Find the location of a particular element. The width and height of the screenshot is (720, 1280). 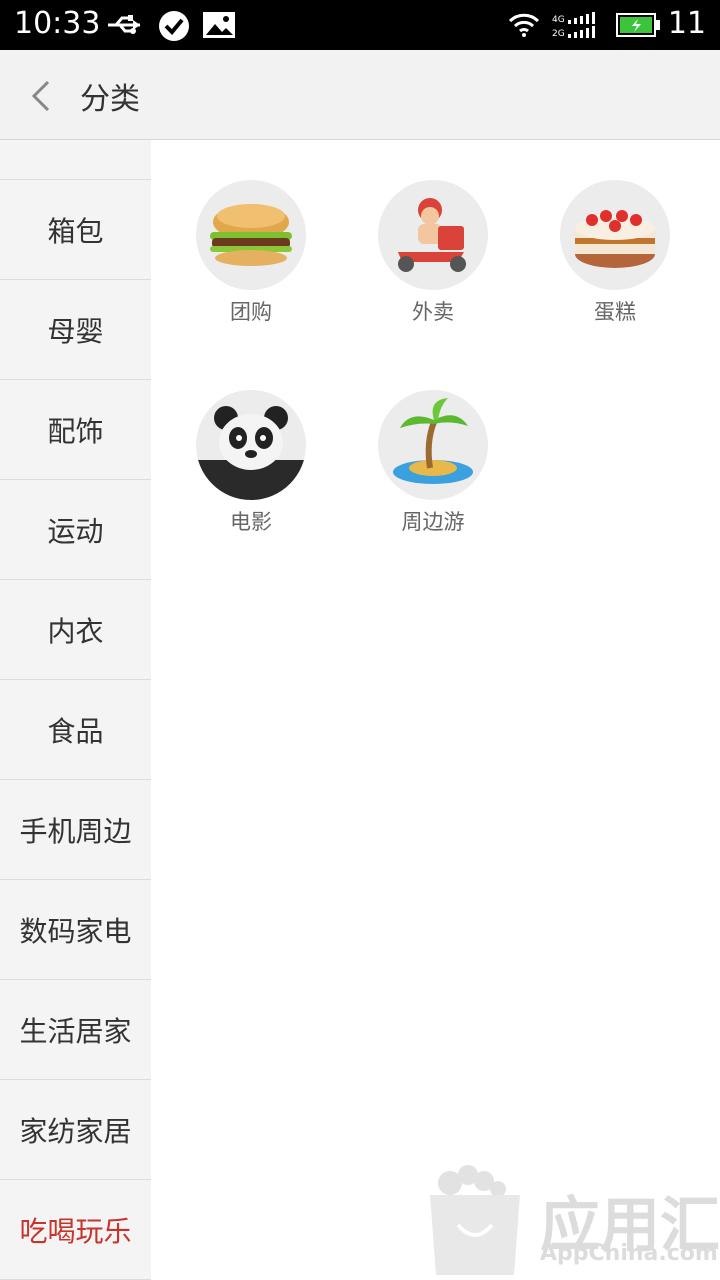

sidebar-item-label: 内衣 is located at coordinates (75, 631).